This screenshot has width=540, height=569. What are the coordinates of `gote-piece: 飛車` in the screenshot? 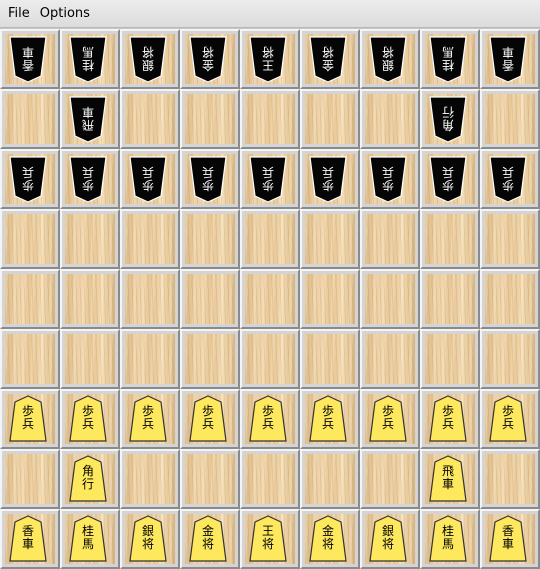 It's located at (88, 119).